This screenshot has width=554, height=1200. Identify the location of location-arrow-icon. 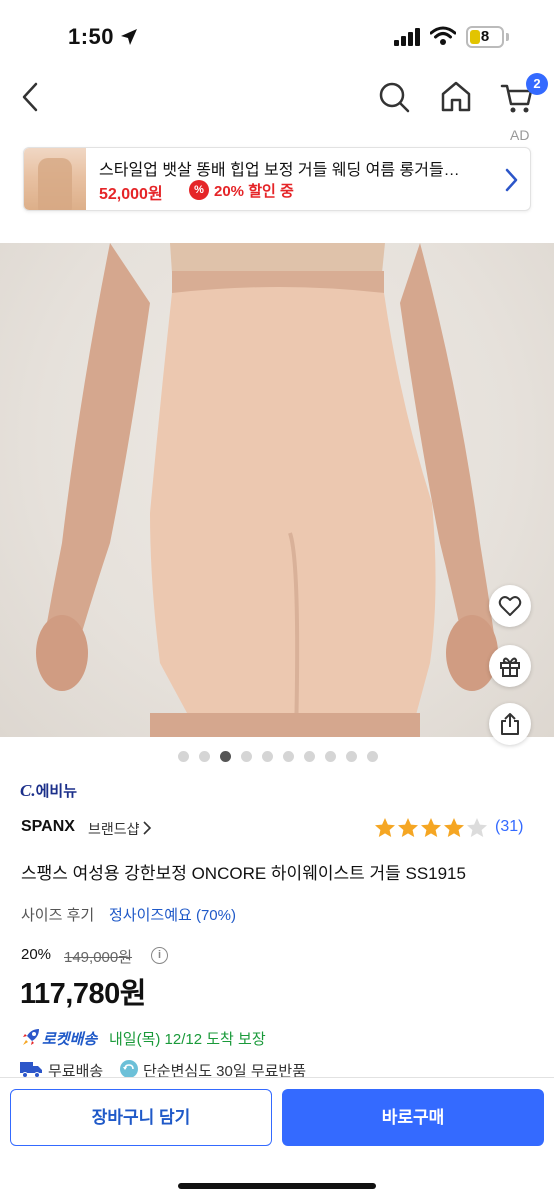
(129, 37).